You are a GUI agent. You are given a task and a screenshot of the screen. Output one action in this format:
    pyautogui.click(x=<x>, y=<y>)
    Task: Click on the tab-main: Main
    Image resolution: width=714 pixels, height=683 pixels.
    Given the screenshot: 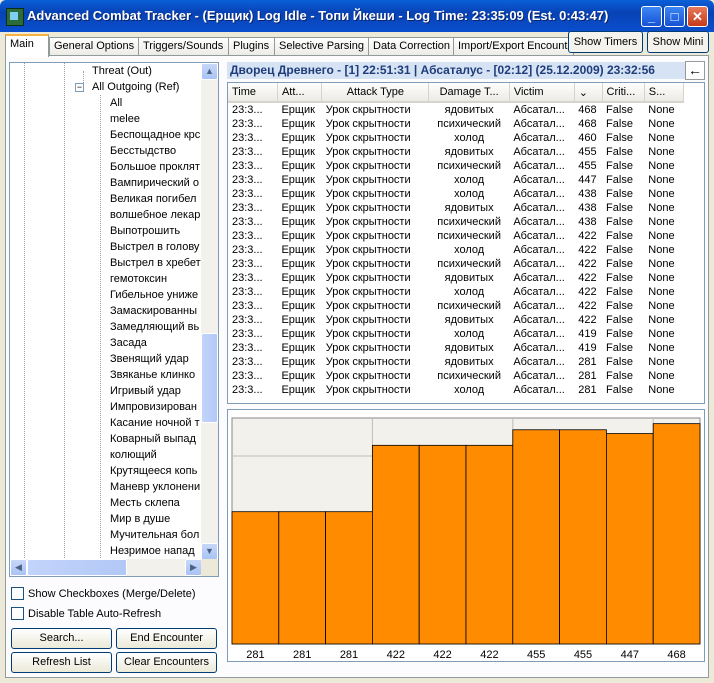 What is the action you would take?
    pyautogui.click(x=27, y=45)
    